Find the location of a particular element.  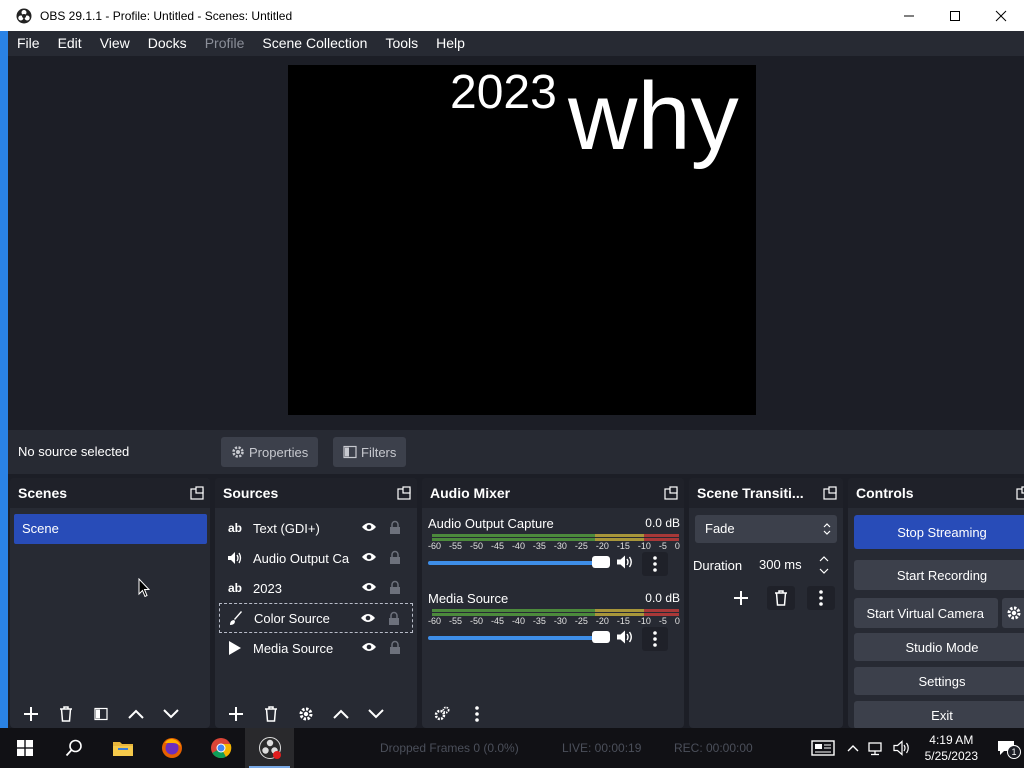

source-item-audio-output: Audio Output Ca is located at coordinates (316, 558).